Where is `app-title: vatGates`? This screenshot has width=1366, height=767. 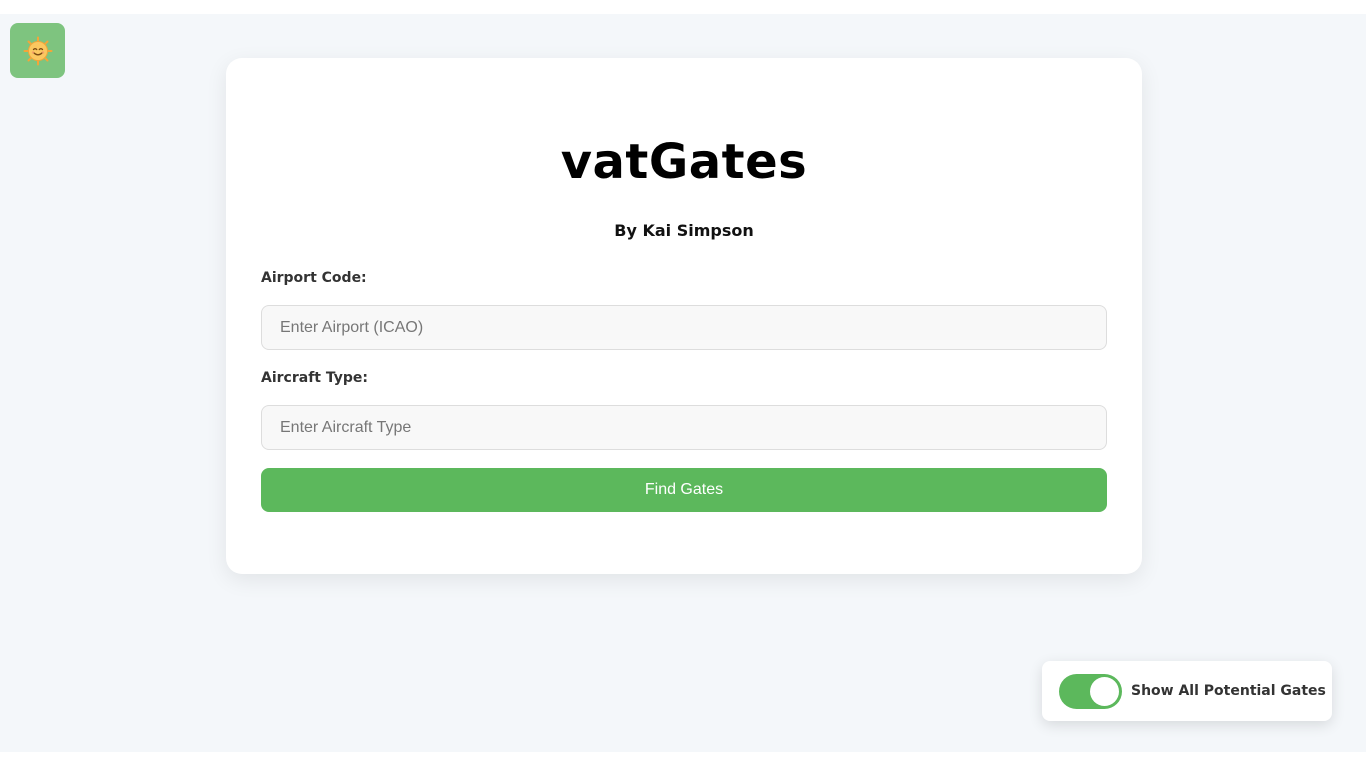 app-title: vatGates is located at coordinates (684, 162).